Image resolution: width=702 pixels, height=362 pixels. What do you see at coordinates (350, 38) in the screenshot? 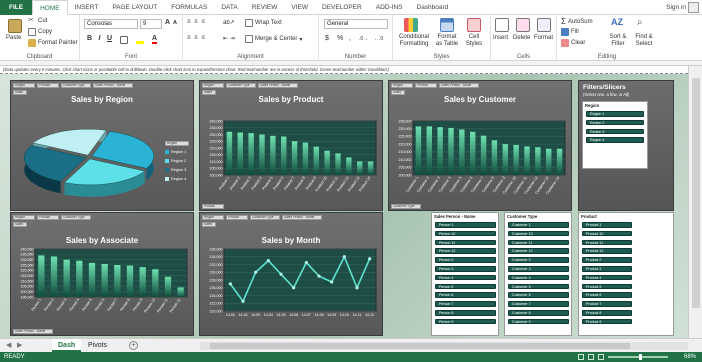
I see `comma-button: ,` at bounding box center [350, 38].